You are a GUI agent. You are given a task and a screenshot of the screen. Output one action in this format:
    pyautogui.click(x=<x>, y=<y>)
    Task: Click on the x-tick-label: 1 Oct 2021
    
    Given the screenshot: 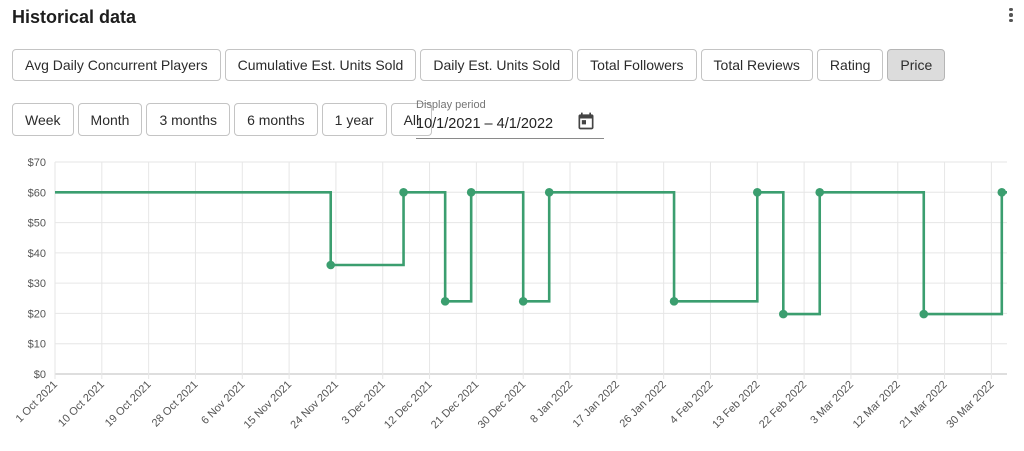 What is the action you would take?
    pyautogui.click(x=37, y=402)
    